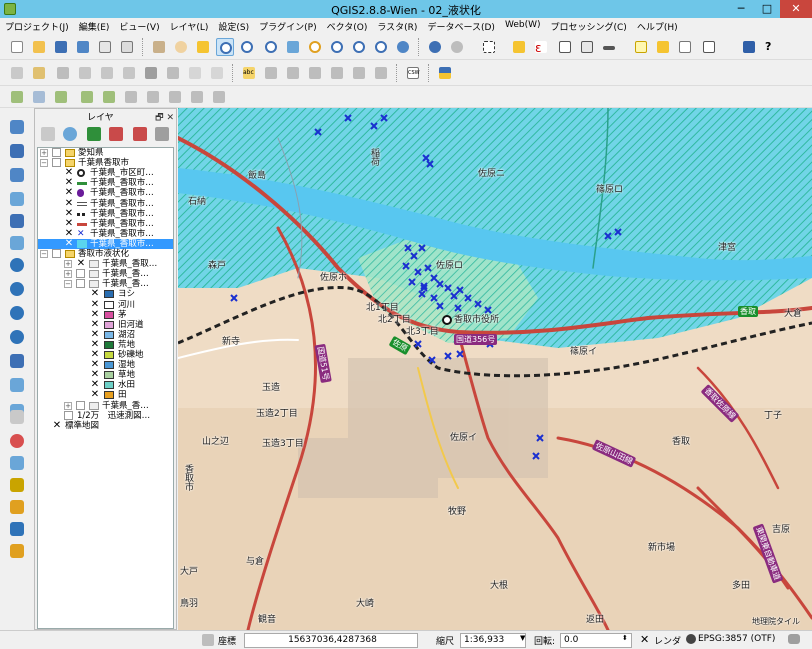 The image size is (812, 649). Describe the element at coordinates (105, 344) in the screenshot. I see `legend-item: ✕ 荒地` at that location.